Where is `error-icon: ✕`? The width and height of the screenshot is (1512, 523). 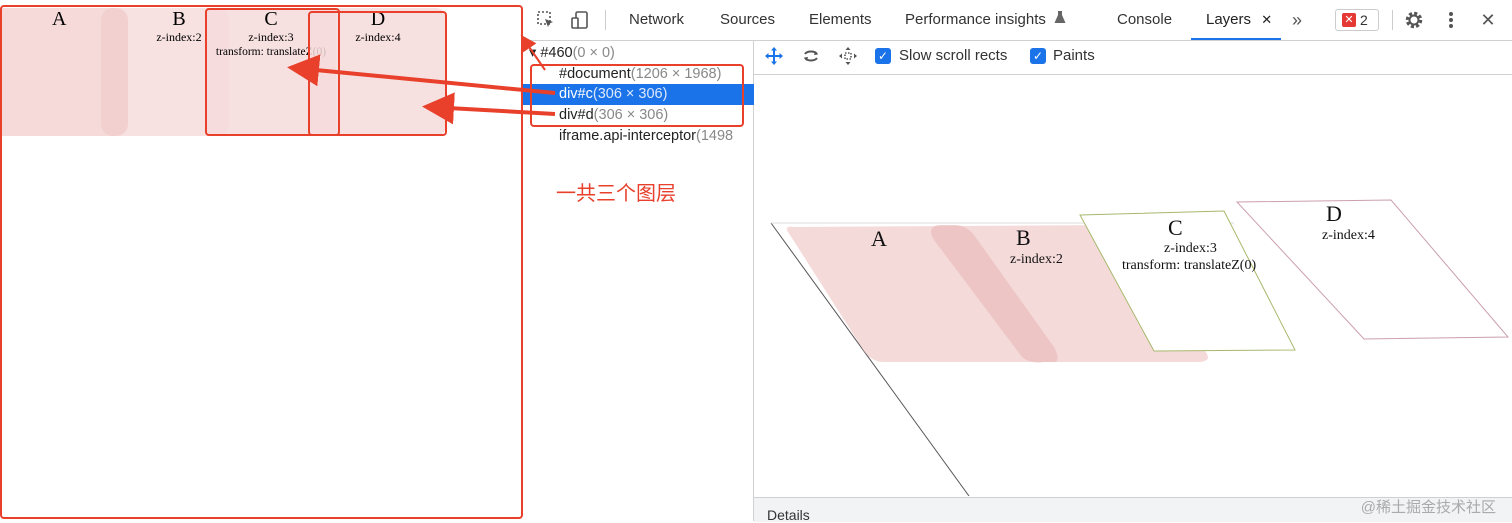
error-icon: ✕ is located at coordinates (1349, 20).